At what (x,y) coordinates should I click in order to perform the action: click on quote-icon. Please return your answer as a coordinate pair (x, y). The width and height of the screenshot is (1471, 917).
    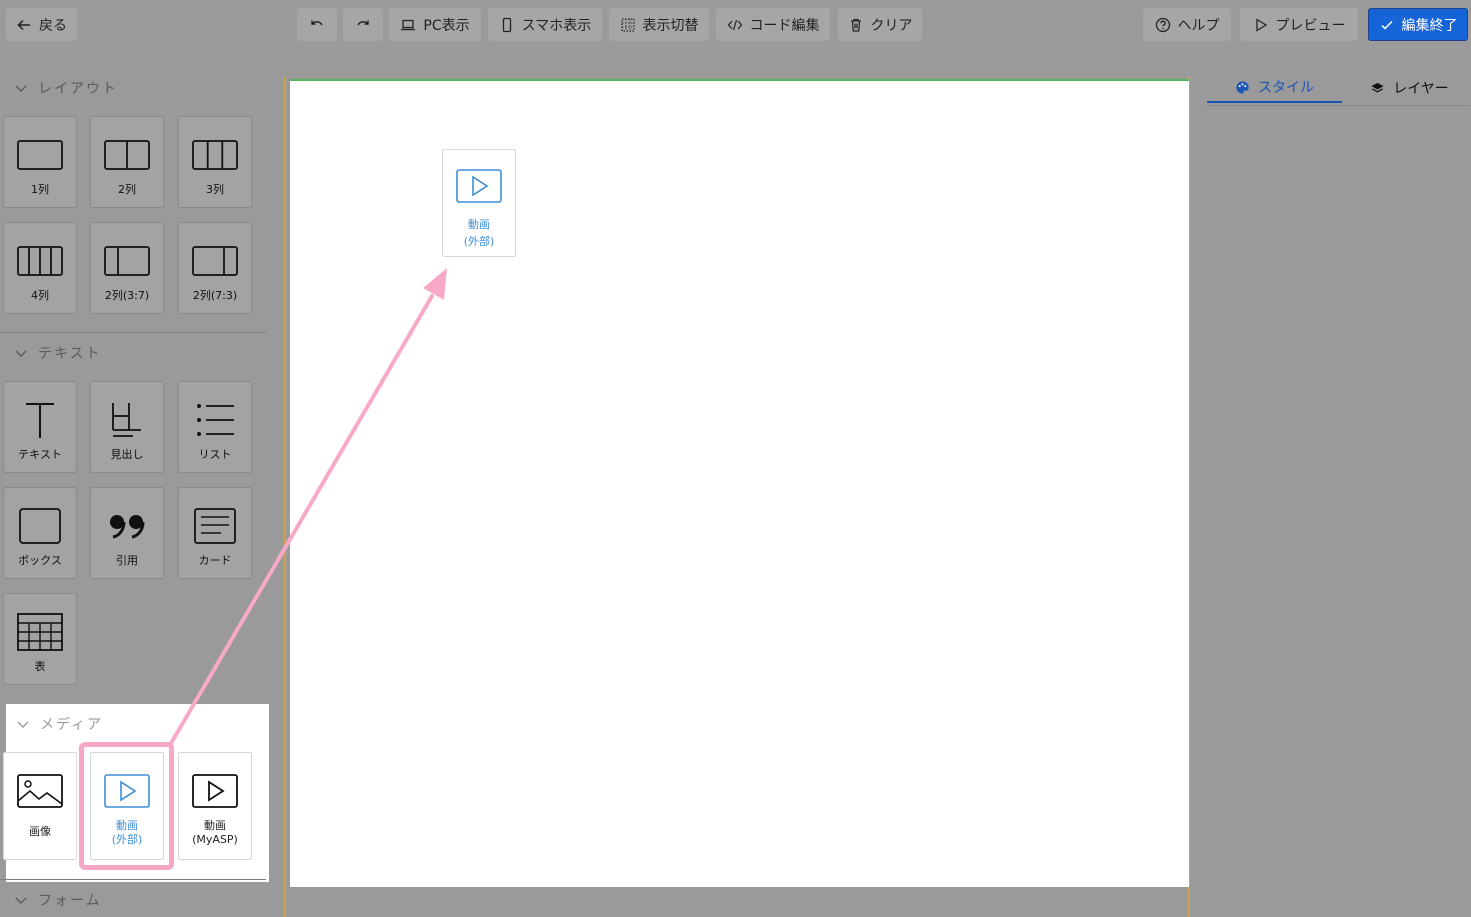
    Looking at the image, I should click on (127, 527).